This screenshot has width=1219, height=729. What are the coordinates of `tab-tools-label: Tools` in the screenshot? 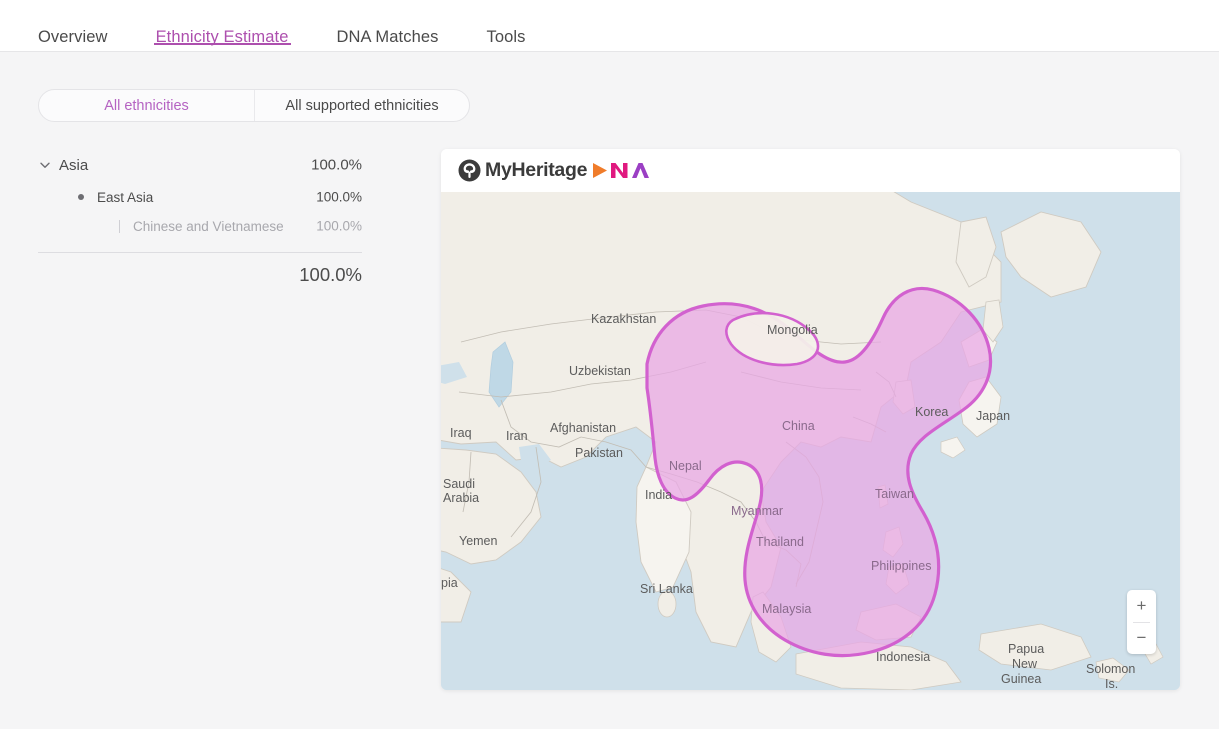 It's located at (506, 37).